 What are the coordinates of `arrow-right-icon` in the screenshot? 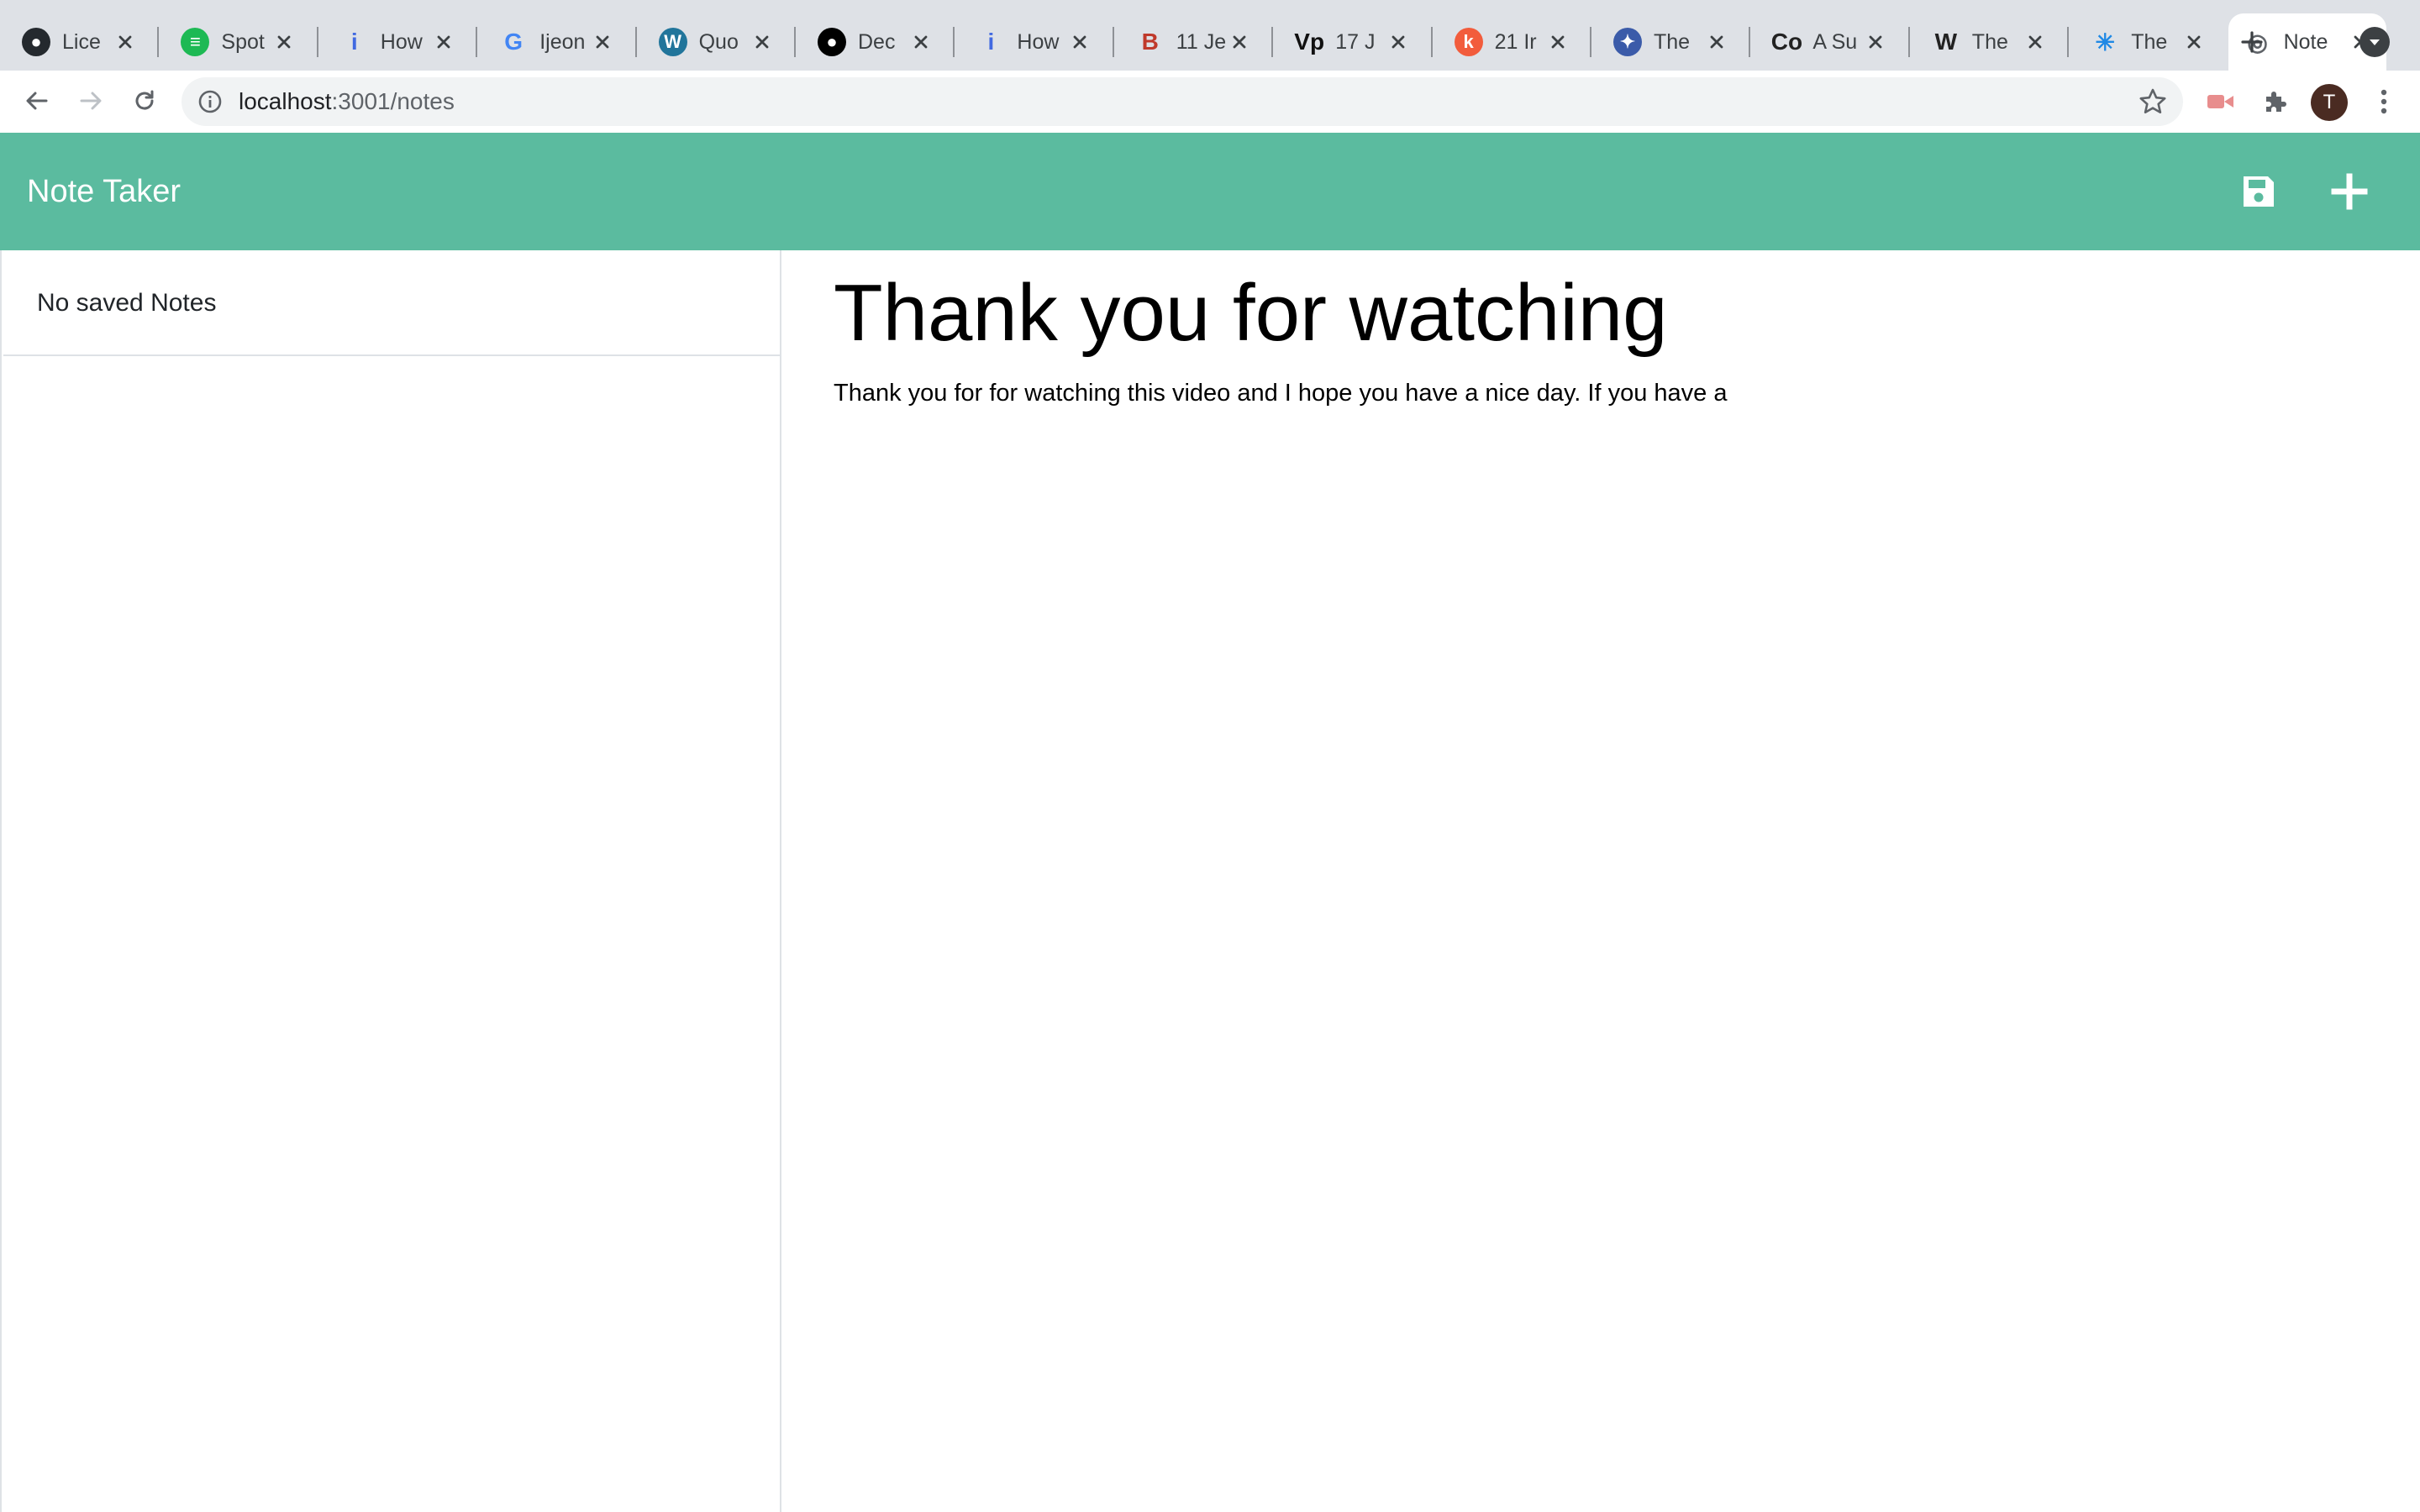 It's located at (91, 101).